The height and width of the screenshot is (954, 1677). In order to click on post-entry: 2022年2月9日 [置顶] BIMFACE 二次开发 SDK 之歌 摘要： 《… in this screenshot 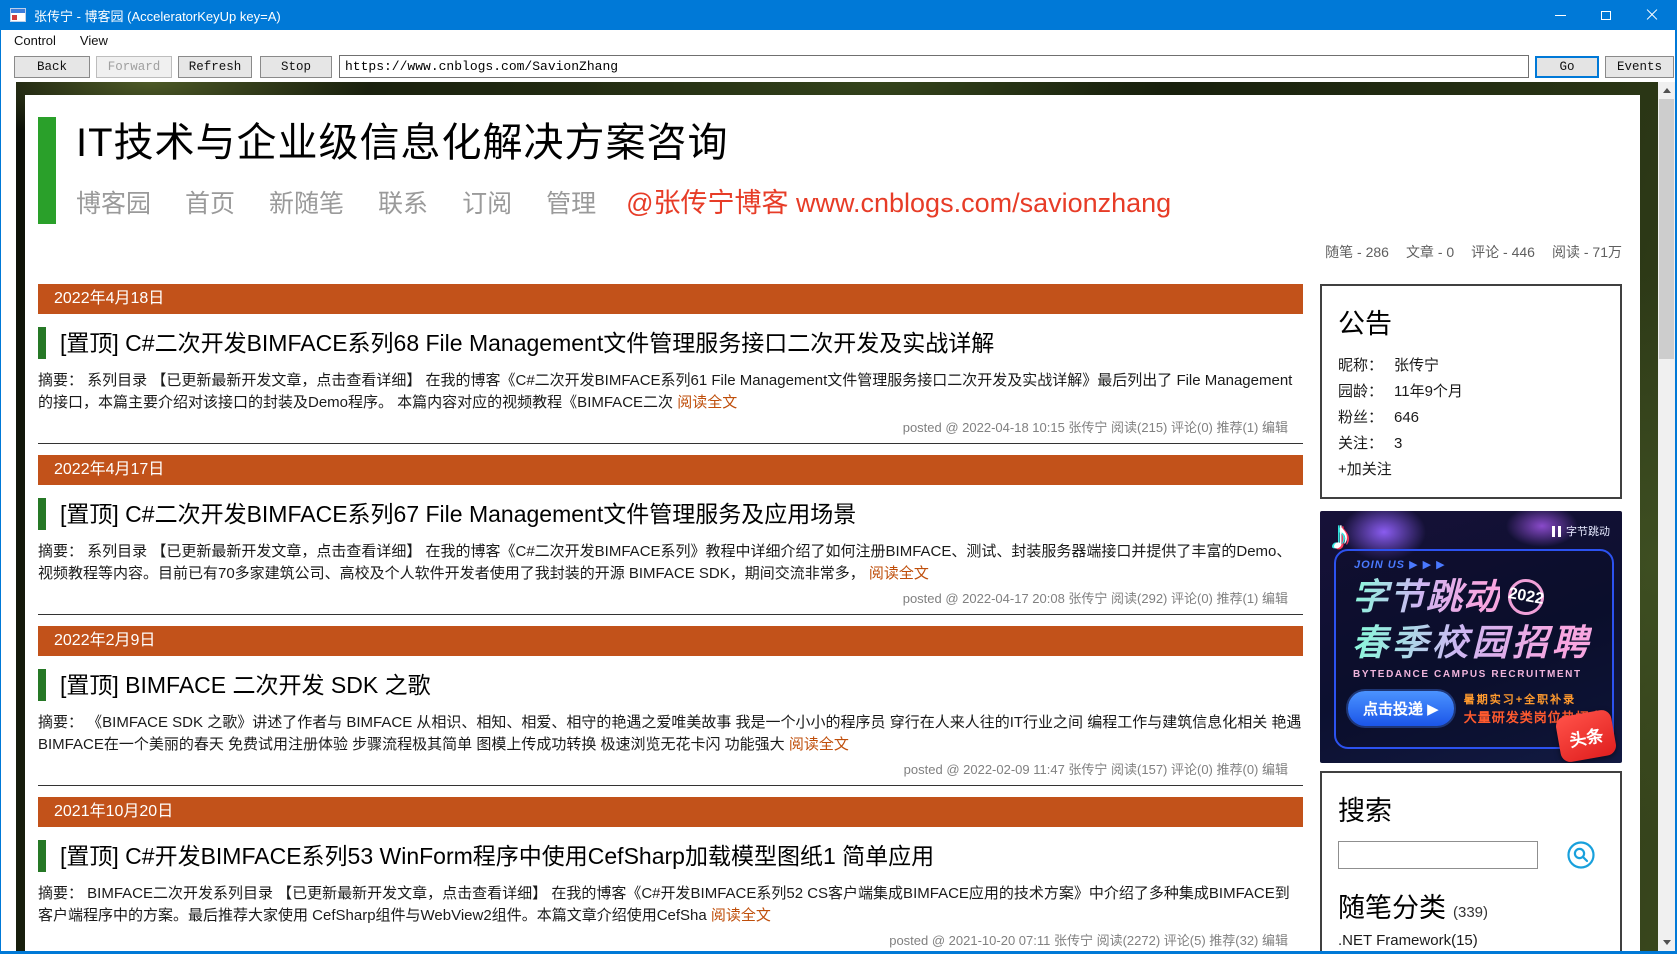, I will do `click(670, 706)`.